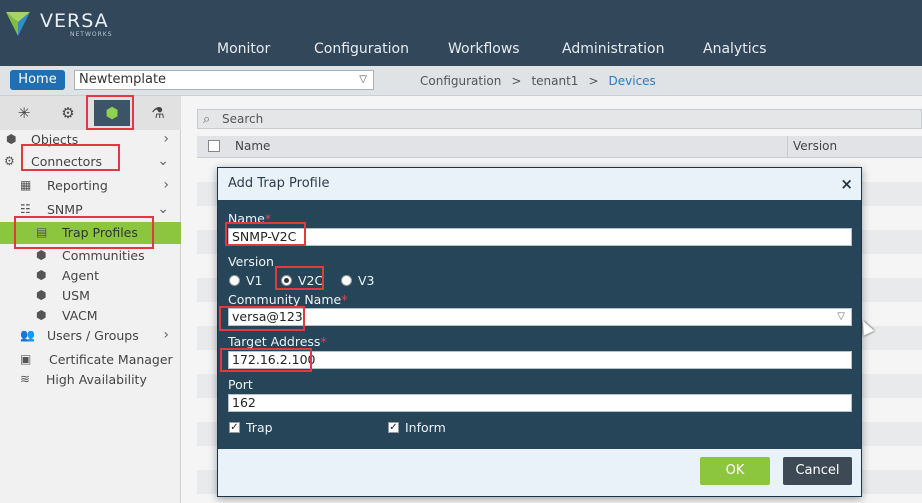 This screenshot has width=922, height=503. What do you see at coordinates (540, 360) in the screenshot?
I see `target-address-field: 172.16.2.100` at bounding box center [540, 360].